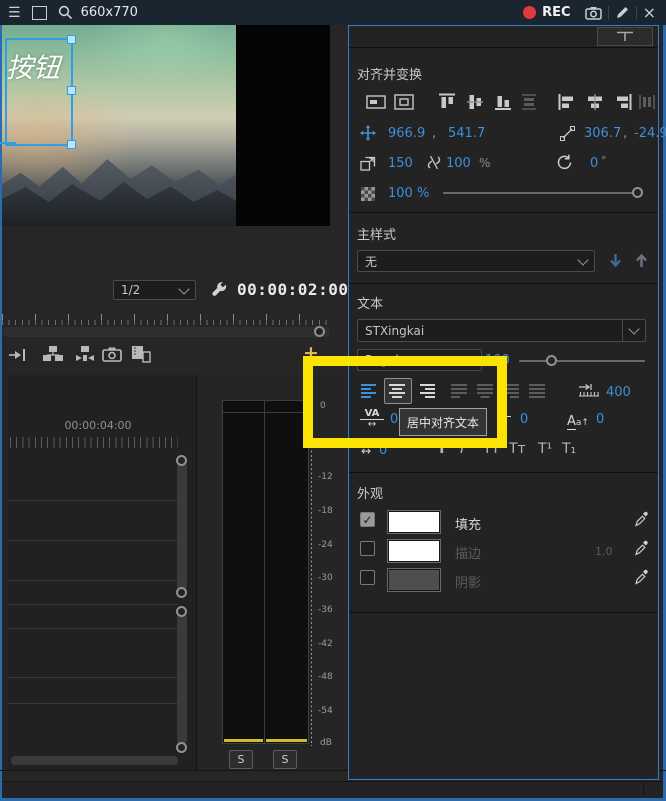 The image size is (666, 801). Describe the element at coordinates (325, 545) in the screenshot. I see `meter-scale-label: -24` at that location.